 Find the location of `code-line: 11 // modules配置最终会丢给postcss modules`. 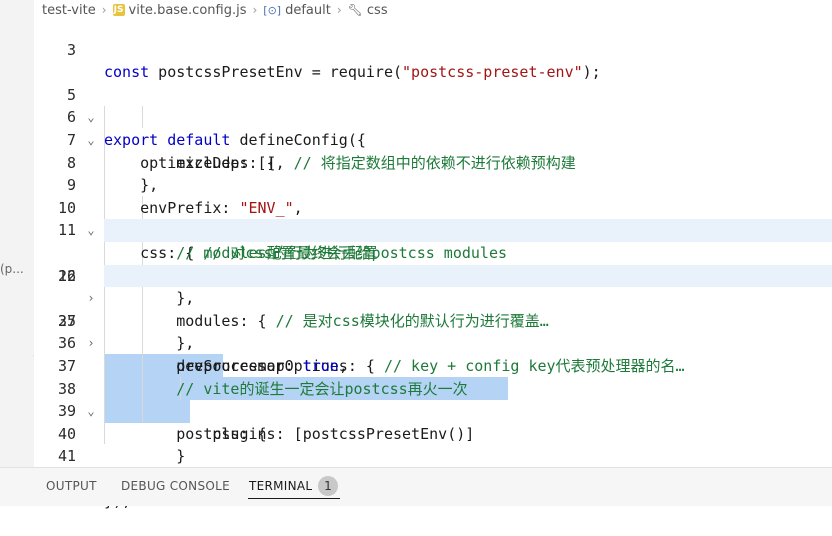

code-line: 11 // modules配置最终会丢给postcss modules is located at coordinates (433, 229).